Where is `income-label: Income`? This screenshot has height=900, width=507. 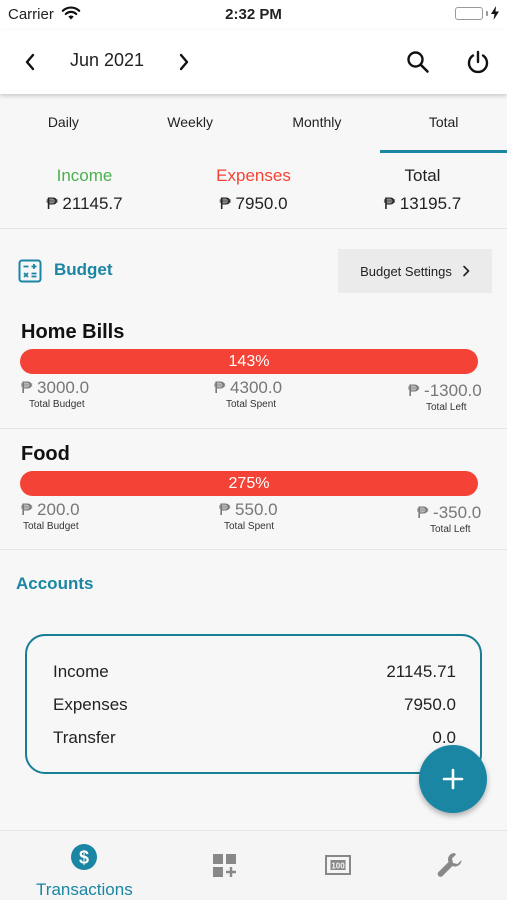
income-label: Income is located at coordinates (84, 175).